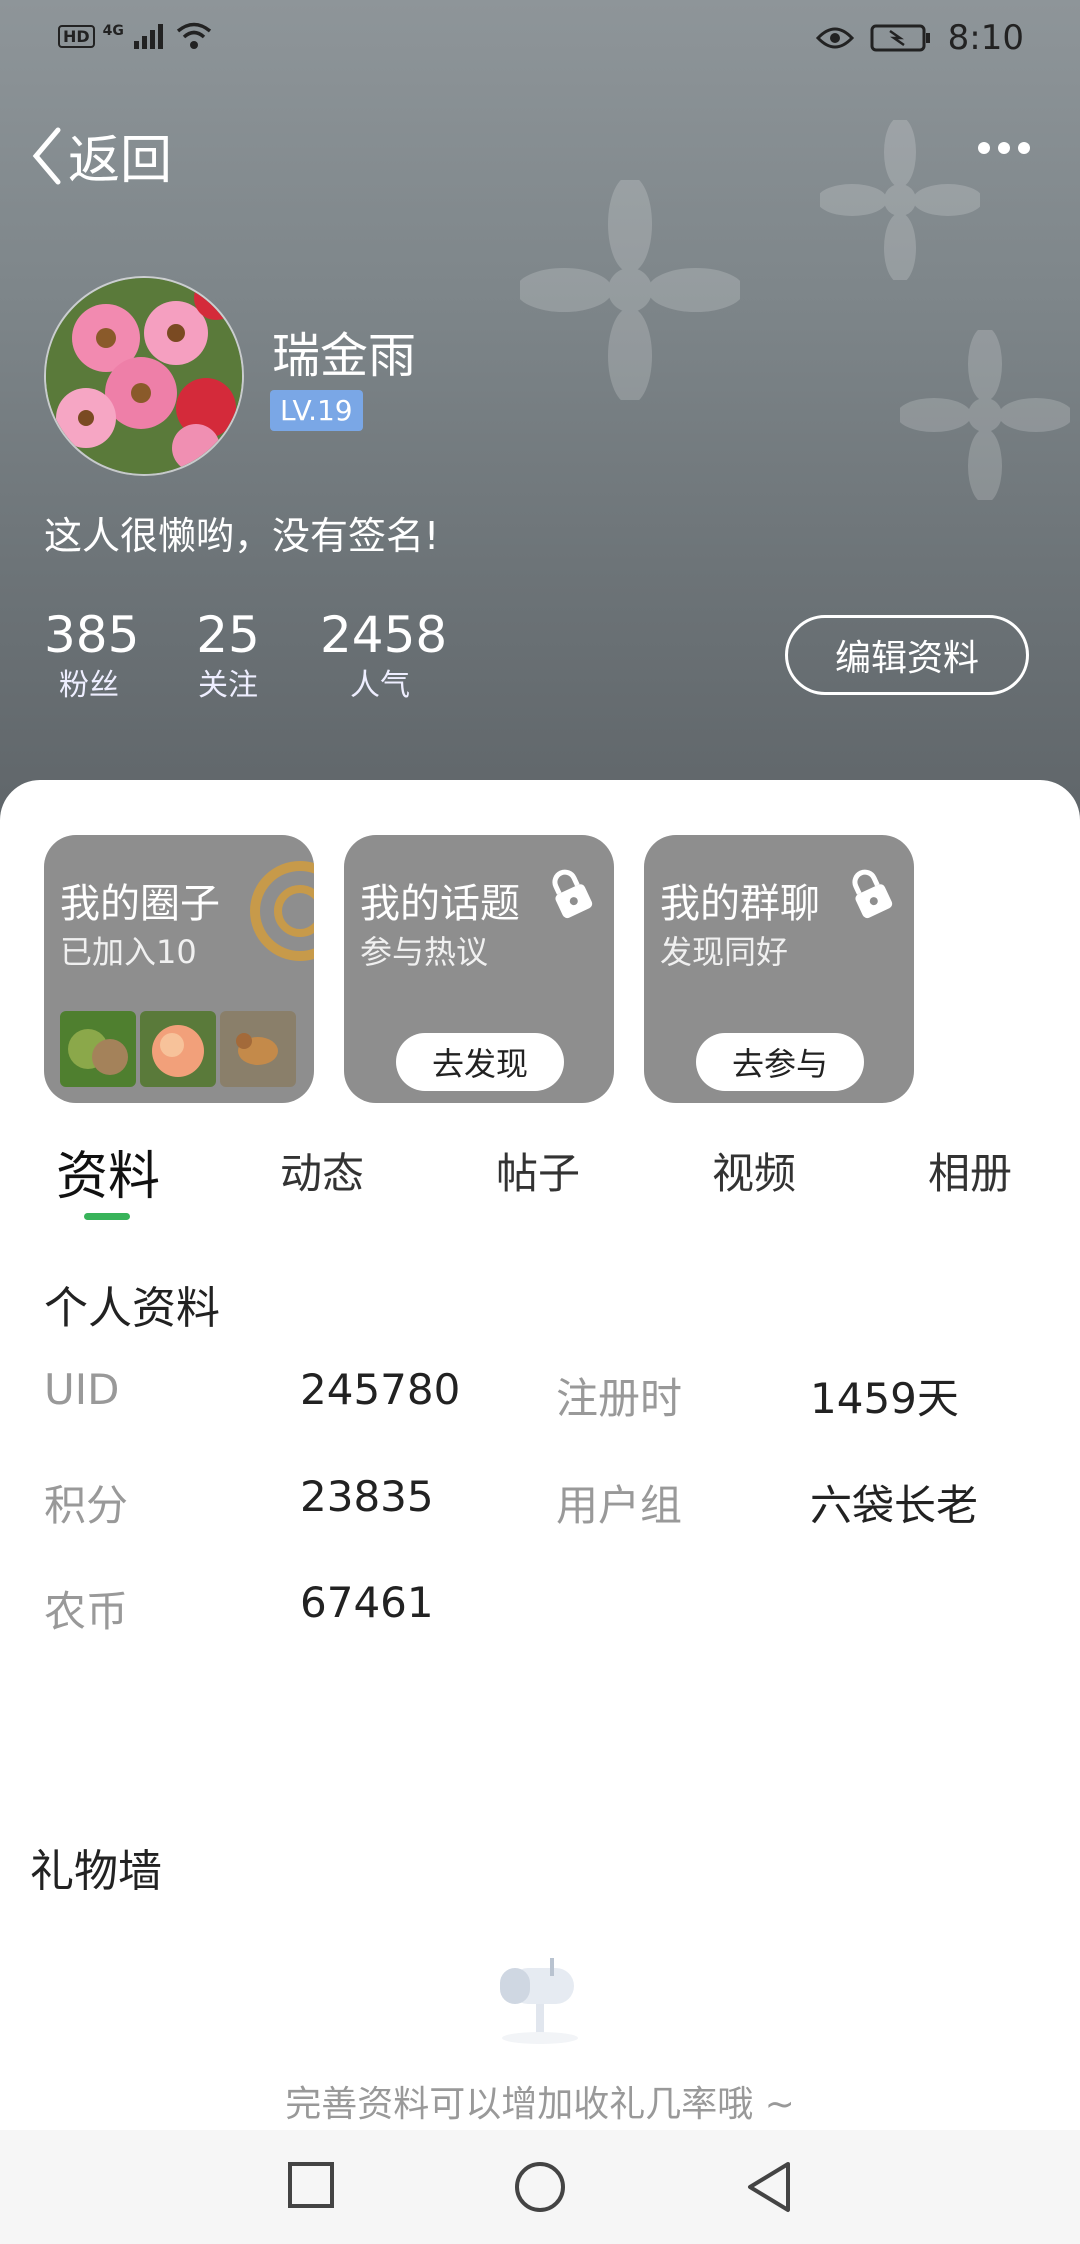  What do you see at coordinates (89, 685) in the screenshot?
I see `stat-label: 粉丝` at bounding box center [89, 685].